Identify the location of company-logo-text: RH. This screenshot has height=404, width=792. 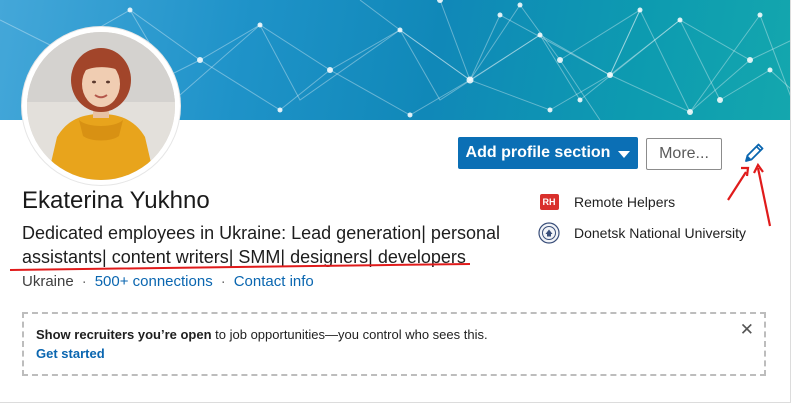
(549, 202).